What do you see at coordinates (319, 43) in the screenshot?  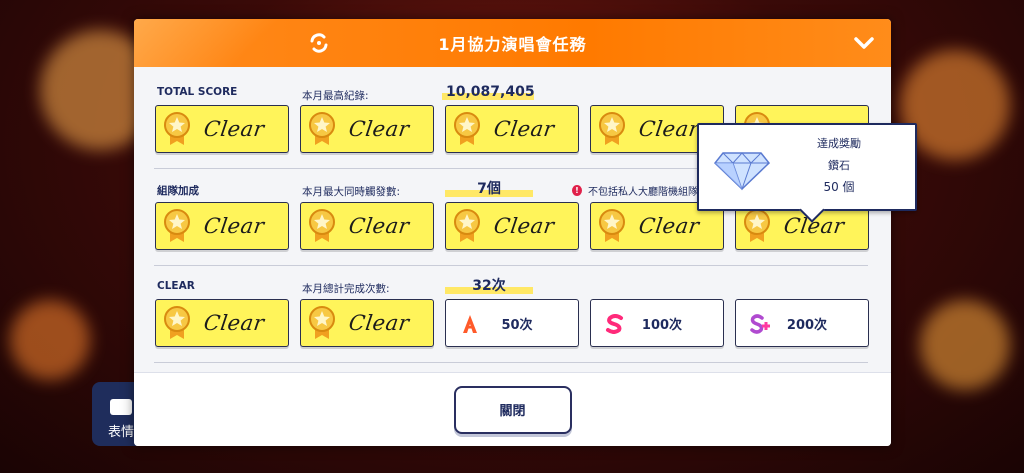 I see `sync-icon` at bounding box center [319, 43].